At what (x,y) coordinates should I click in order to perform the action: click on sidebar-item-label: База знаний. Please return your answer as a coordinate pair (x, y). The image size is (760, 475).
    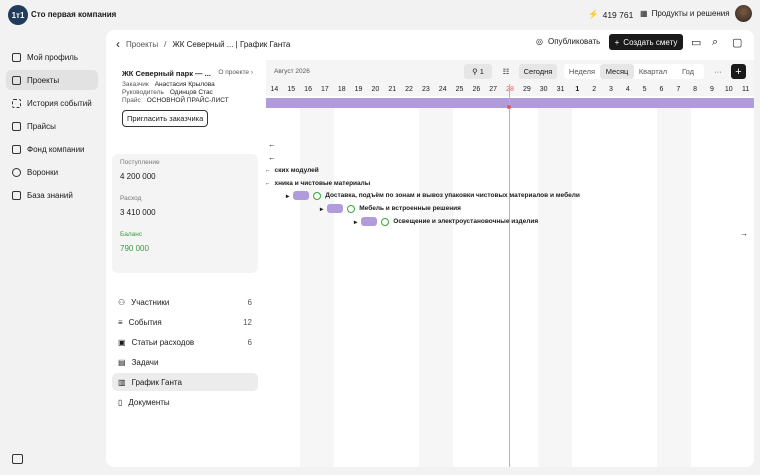
    Looking at the image, I should click on (50, 195).